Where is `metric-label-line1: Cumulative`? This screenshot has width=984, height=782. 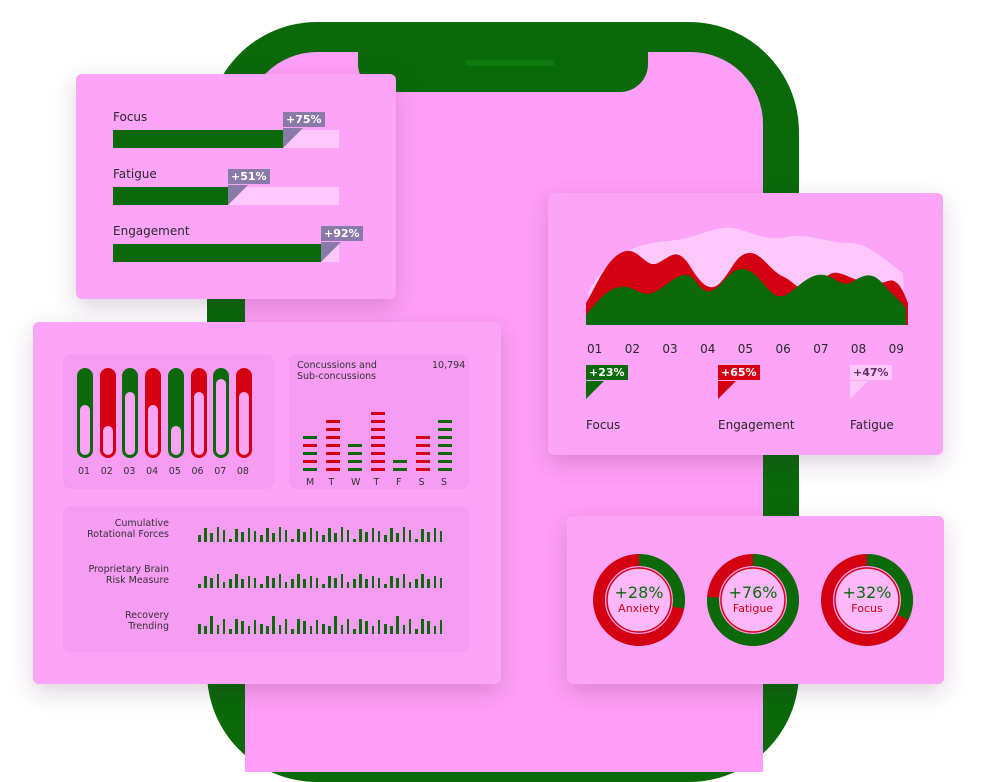 metric-label-line1: Cumulative is located at coordinates (141, 523).